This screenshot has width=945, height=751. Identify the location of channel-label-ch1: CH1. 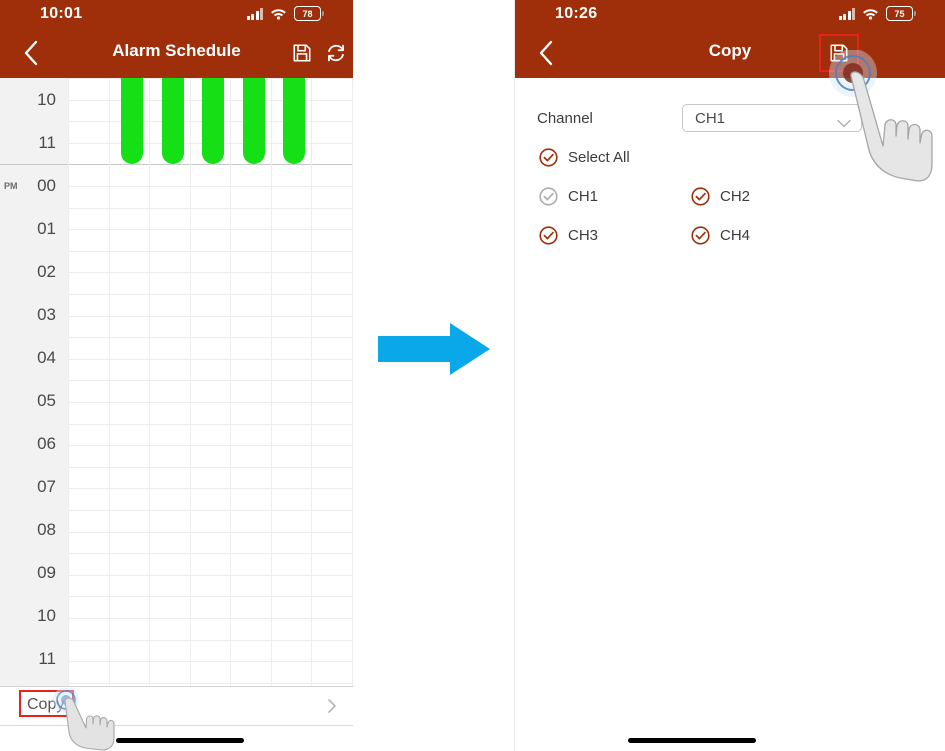
(583, 196).